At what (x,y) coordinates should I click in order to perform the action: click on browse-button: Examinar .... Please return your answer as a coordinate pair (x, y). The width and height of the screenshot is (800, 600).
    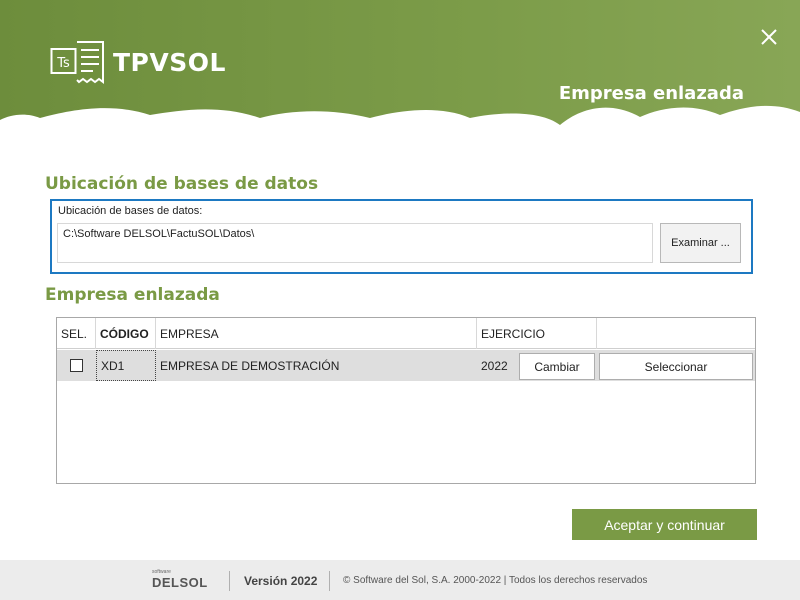
    Looking at the image, I should click on (700, 243).